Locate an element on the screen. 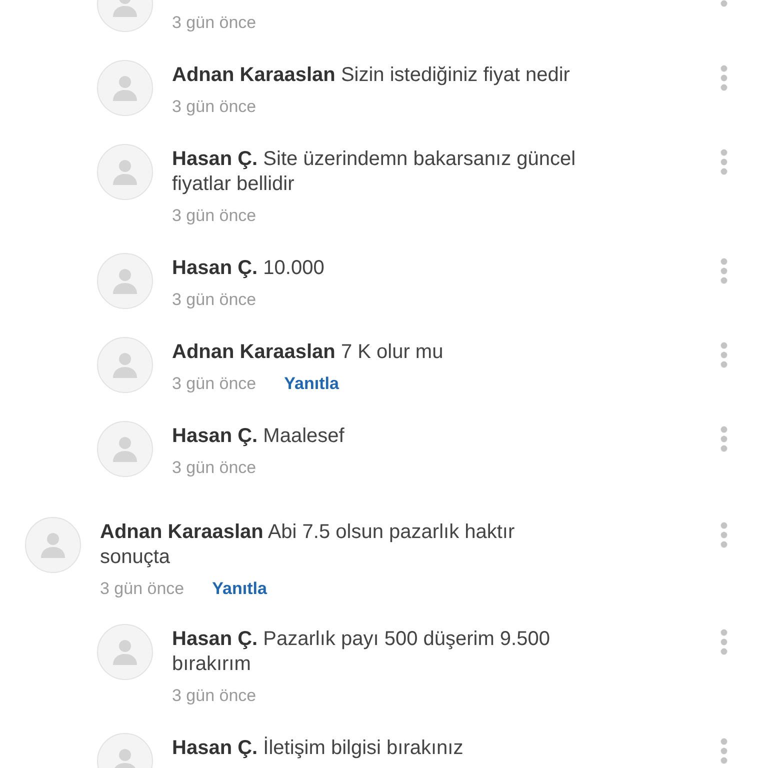  comment-text: Hasan Ç. Site üzerindemn bakarsanız güncel fiyatlar bellidir is located at coordinates (374, 172).